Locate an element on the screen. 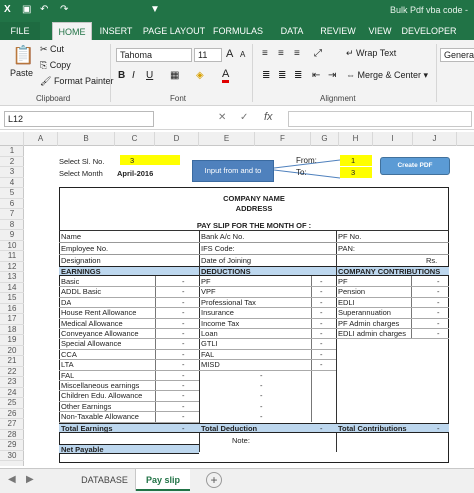  to-input is located at coordinates (356, 172).